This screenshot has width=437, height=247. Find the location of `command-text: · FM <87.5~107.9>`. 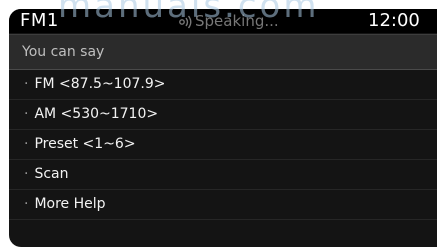

command-text: · FM <87.5~107.9> is located at coordinates (94, 84).